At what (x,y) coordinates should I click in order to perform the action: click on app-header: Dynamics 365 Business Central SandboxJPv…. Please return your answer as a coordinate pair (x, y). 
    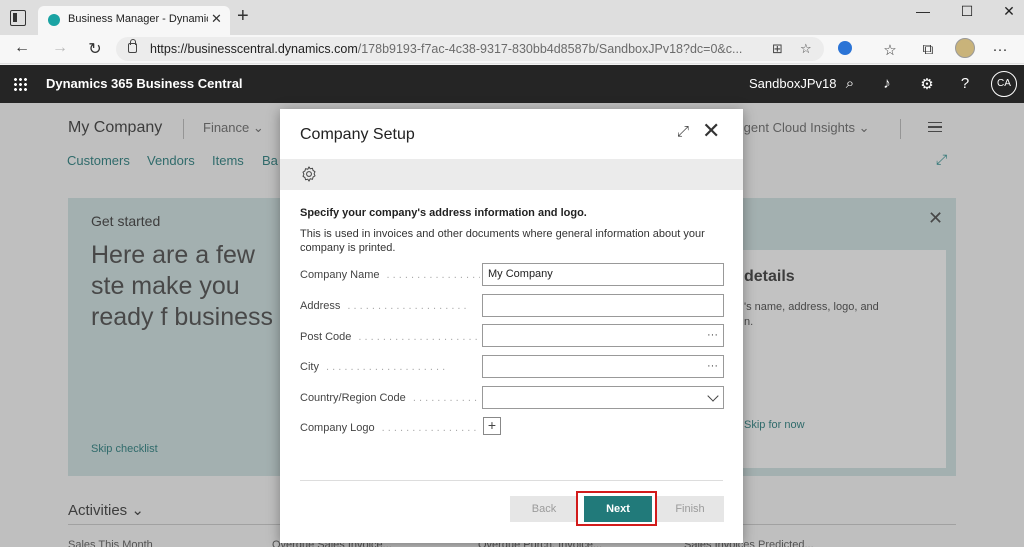
    Looking at the image, I should click on (512, 84).